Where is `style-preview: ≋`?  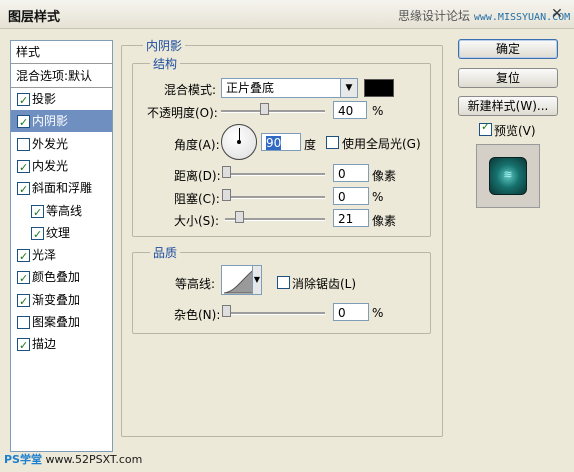 style-preview: ≋ is located at coordinates (508, 176).